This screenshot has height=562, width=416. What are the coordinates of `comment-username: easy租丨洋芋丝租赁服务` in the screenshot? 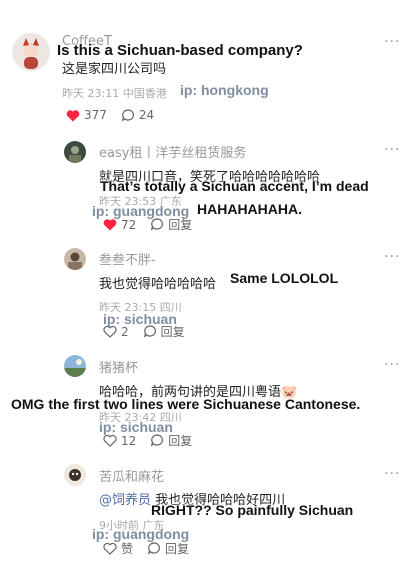 It's located at (172, 151).